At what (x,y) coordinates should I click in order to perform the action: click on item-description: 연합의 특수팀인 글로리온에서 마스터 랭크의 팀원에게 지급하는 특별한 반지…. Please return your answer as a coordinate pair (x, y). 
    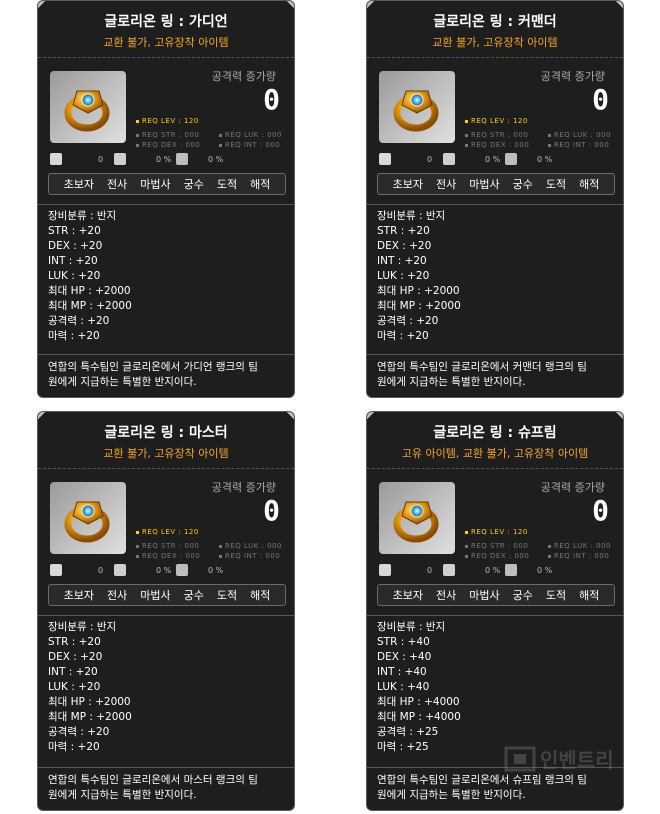
    Looking at the image, I should click on (166, 785).